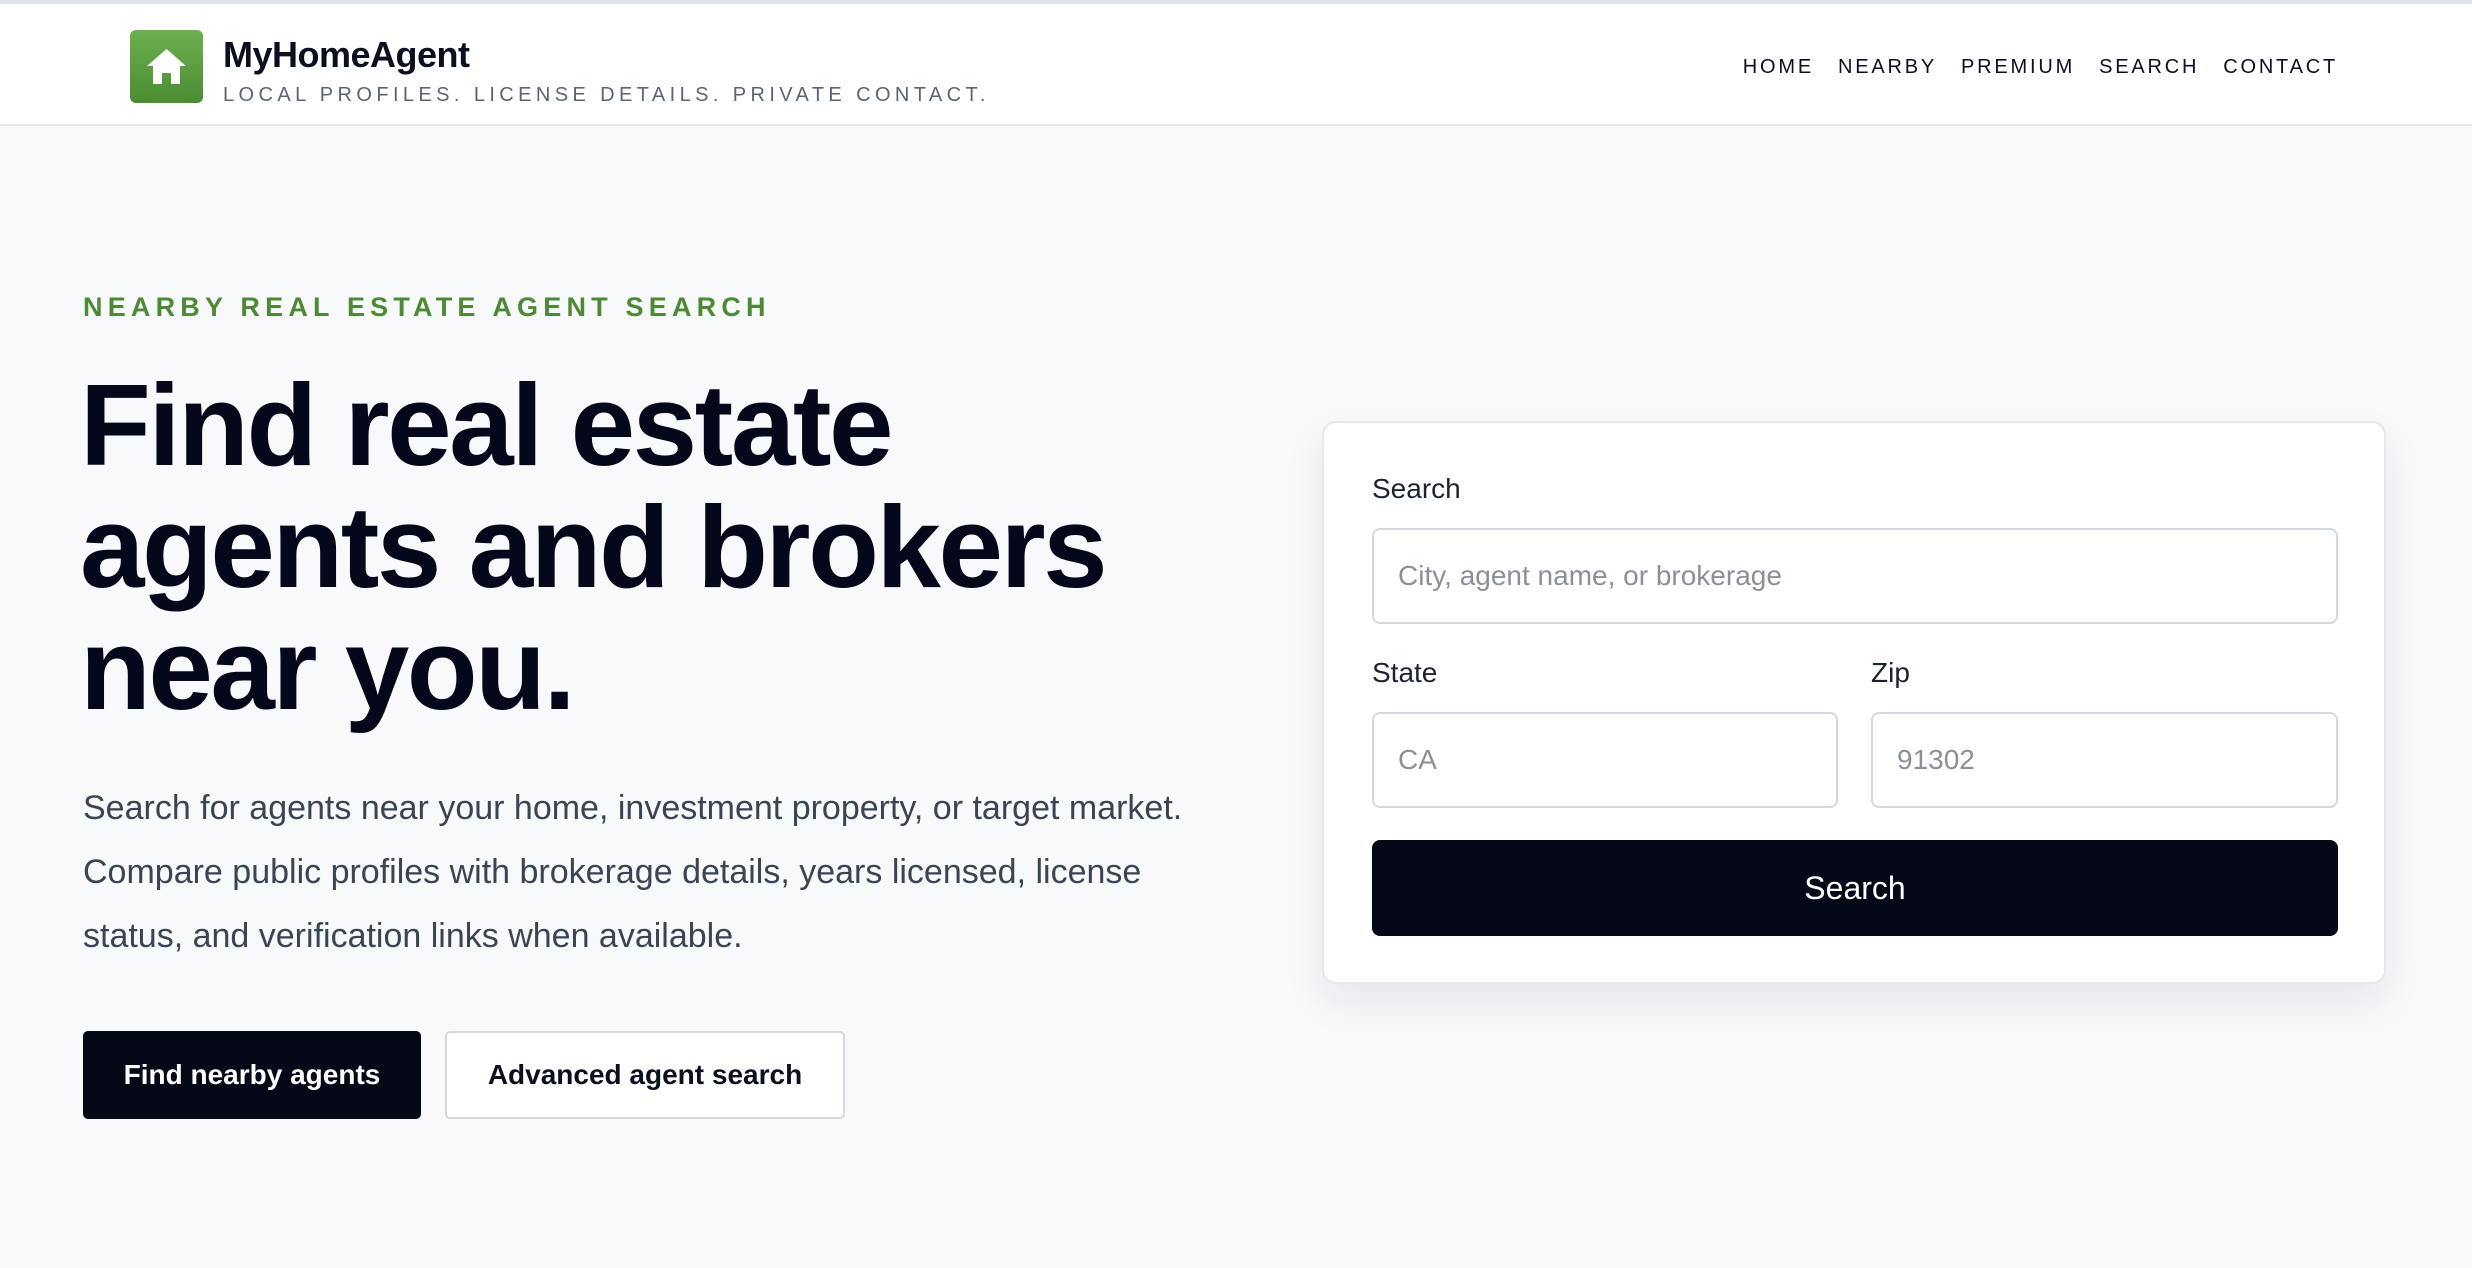  Describe the element at coordinates (1778, 67) in the screenshot. I see `nav-item-home: HOME` at that location.